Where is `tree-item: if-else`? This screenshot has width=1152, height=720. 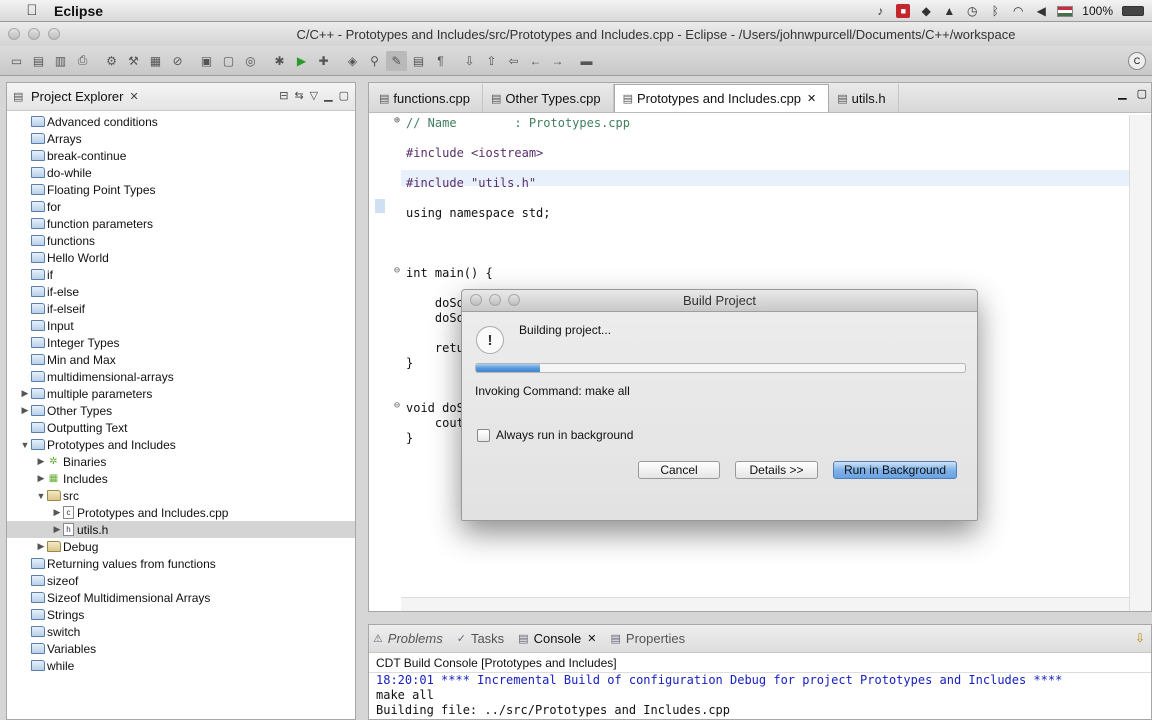 tree-item: if-else is located at coordinates (181, 291).